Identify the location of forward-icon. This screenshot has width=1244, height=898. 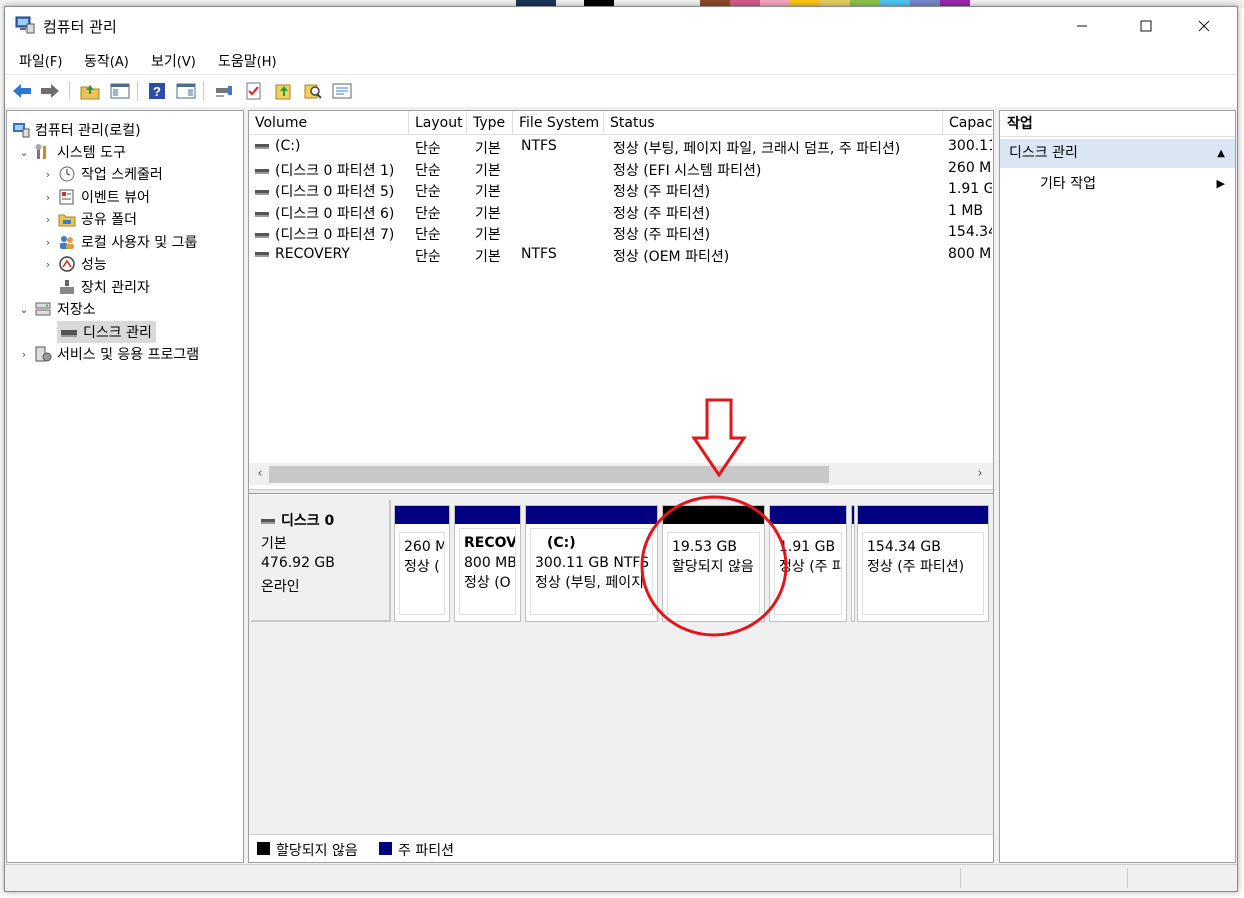
(50, 91).